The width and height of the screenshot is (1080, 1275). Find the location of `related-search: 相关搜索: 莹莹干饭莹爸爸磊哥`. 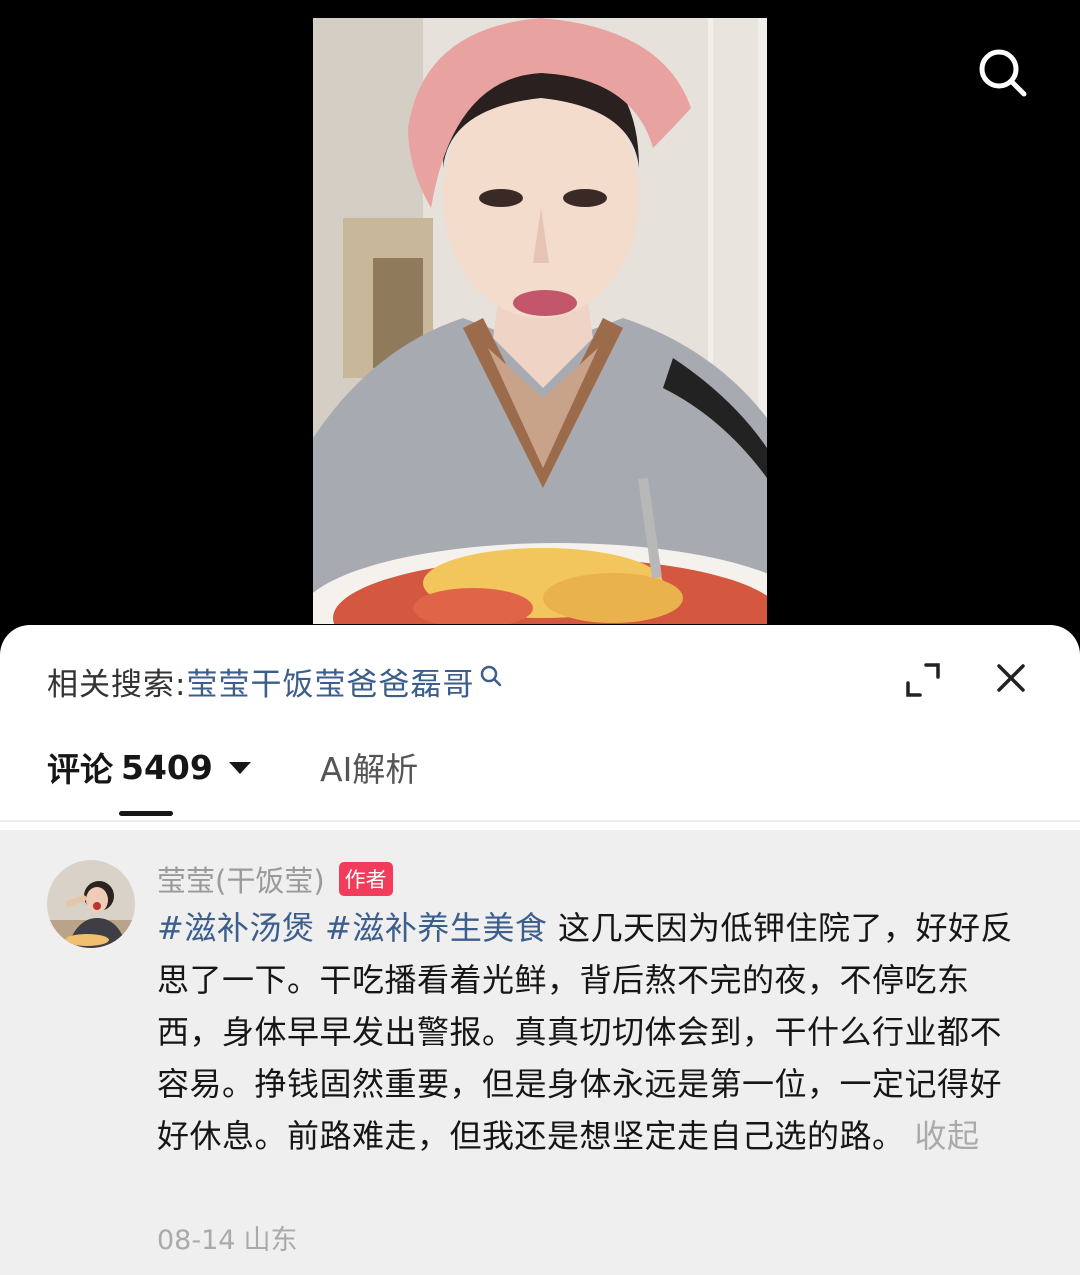

related-search: 相关搜索: 莹莹干饭莹爸爸磊哥 is located at coordinates (275, 681).